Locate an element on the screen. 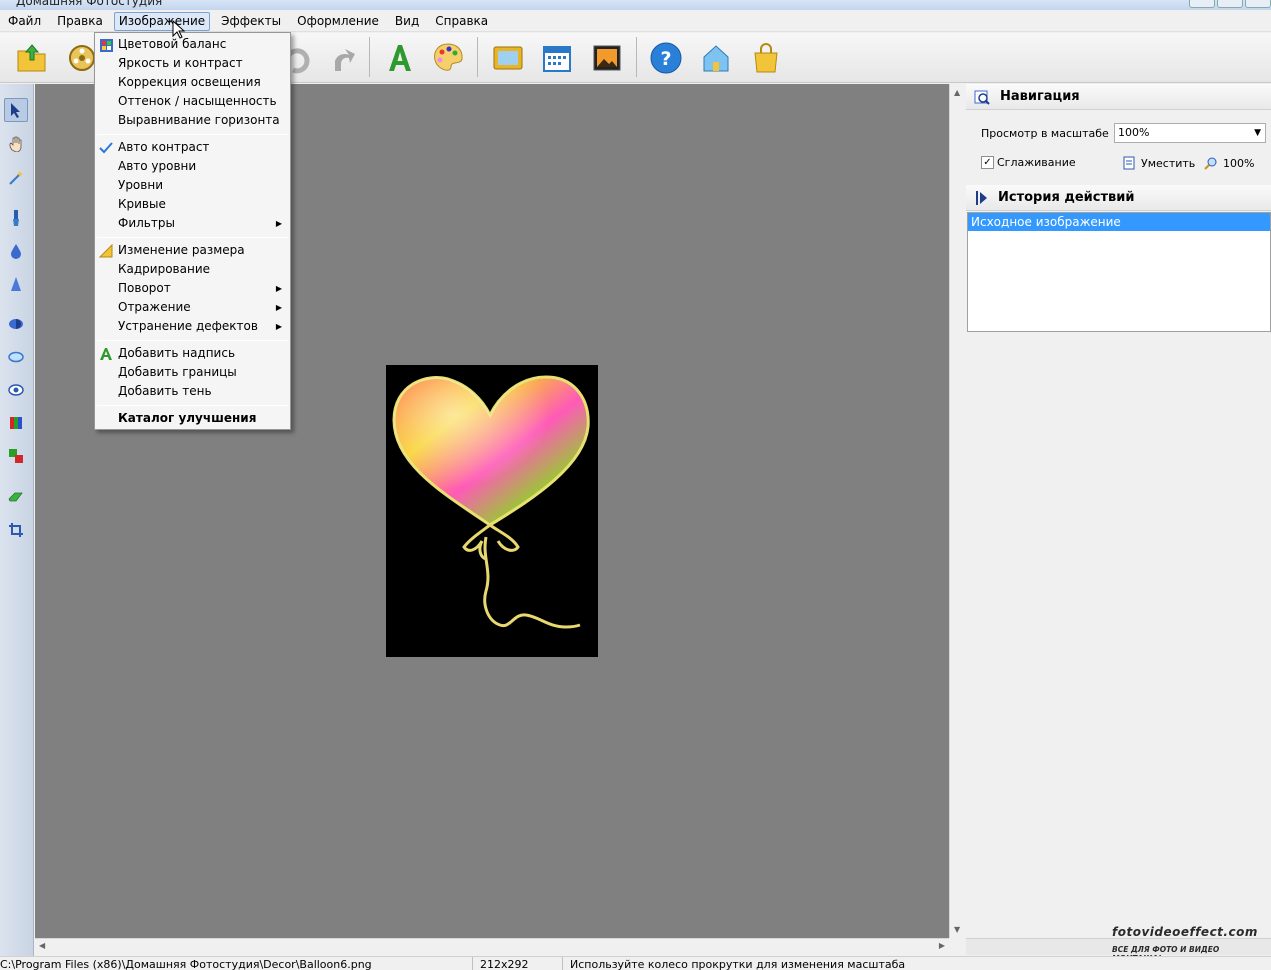 The width and height of the screenshot is (1271, 970). watermark-site: fotovideoeffect.com is located at coordinates (1185, 932).